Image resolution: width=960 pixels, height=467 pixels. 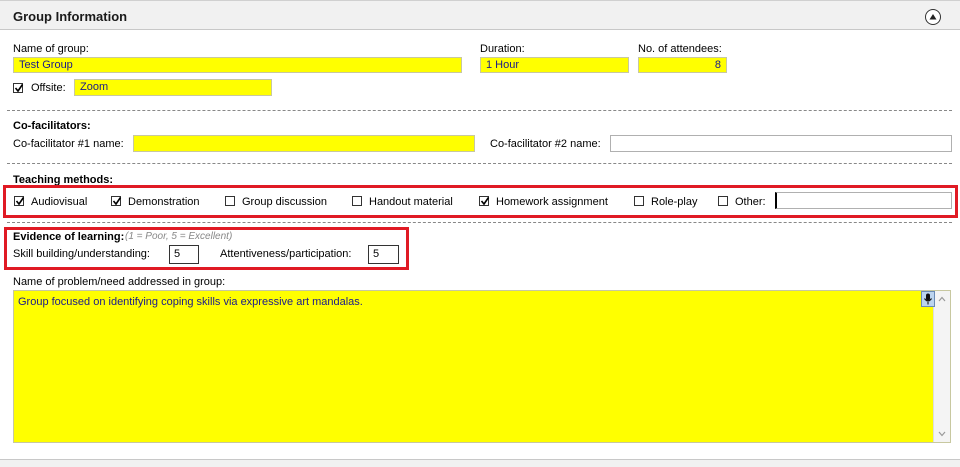 I want to click on offsite-field: Zoom, so click(x=173, y=87).